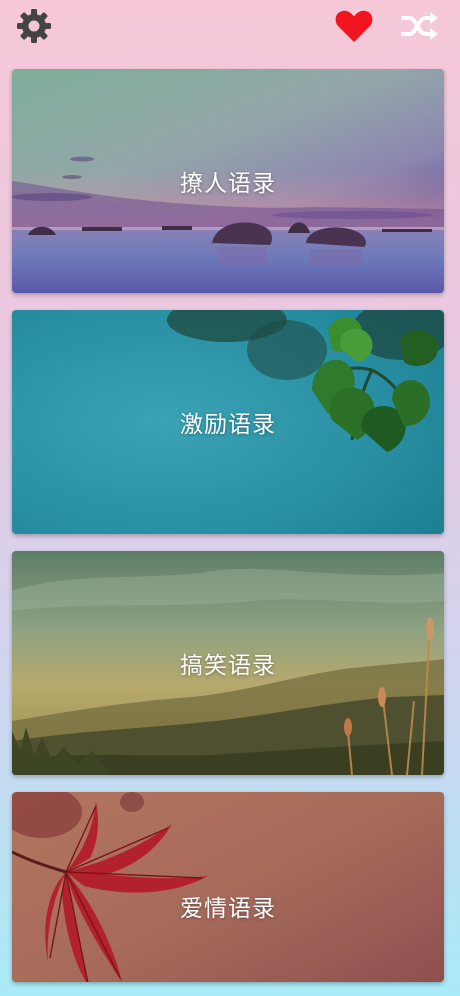 The height and width of the screenshot is (996, 460). I want to click on heart-icon, so click(354, 26).